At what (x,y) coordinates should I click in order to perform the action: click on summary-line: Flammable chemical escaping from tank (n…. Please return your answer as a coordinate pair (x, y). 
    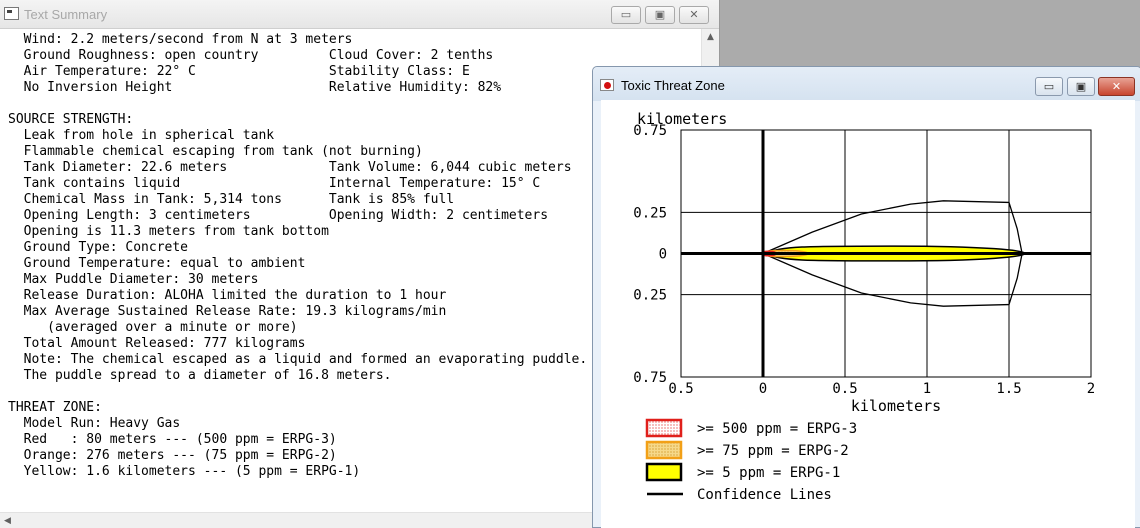
    Looking at the image, I should click on (215, 151).